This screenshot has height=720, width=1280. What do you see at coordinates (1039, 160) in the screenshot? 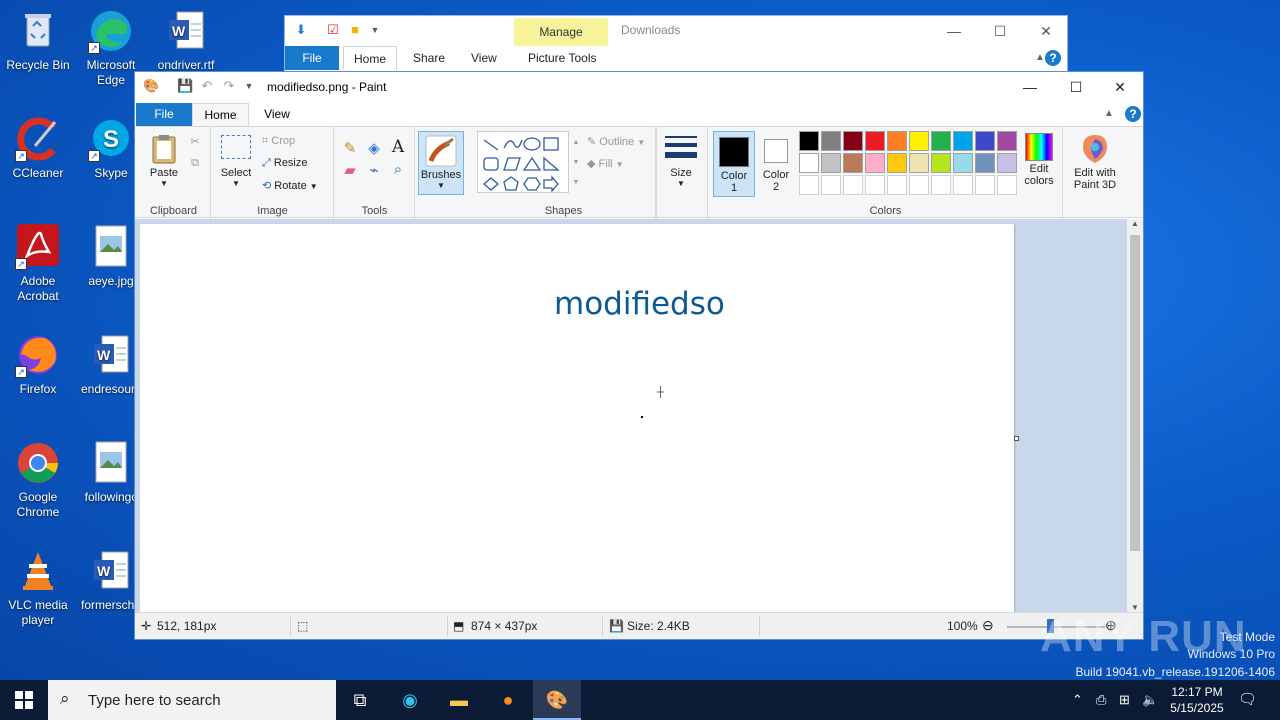
I see `edit-colors-button: Edit colors` at bounding box center [1039, 160].